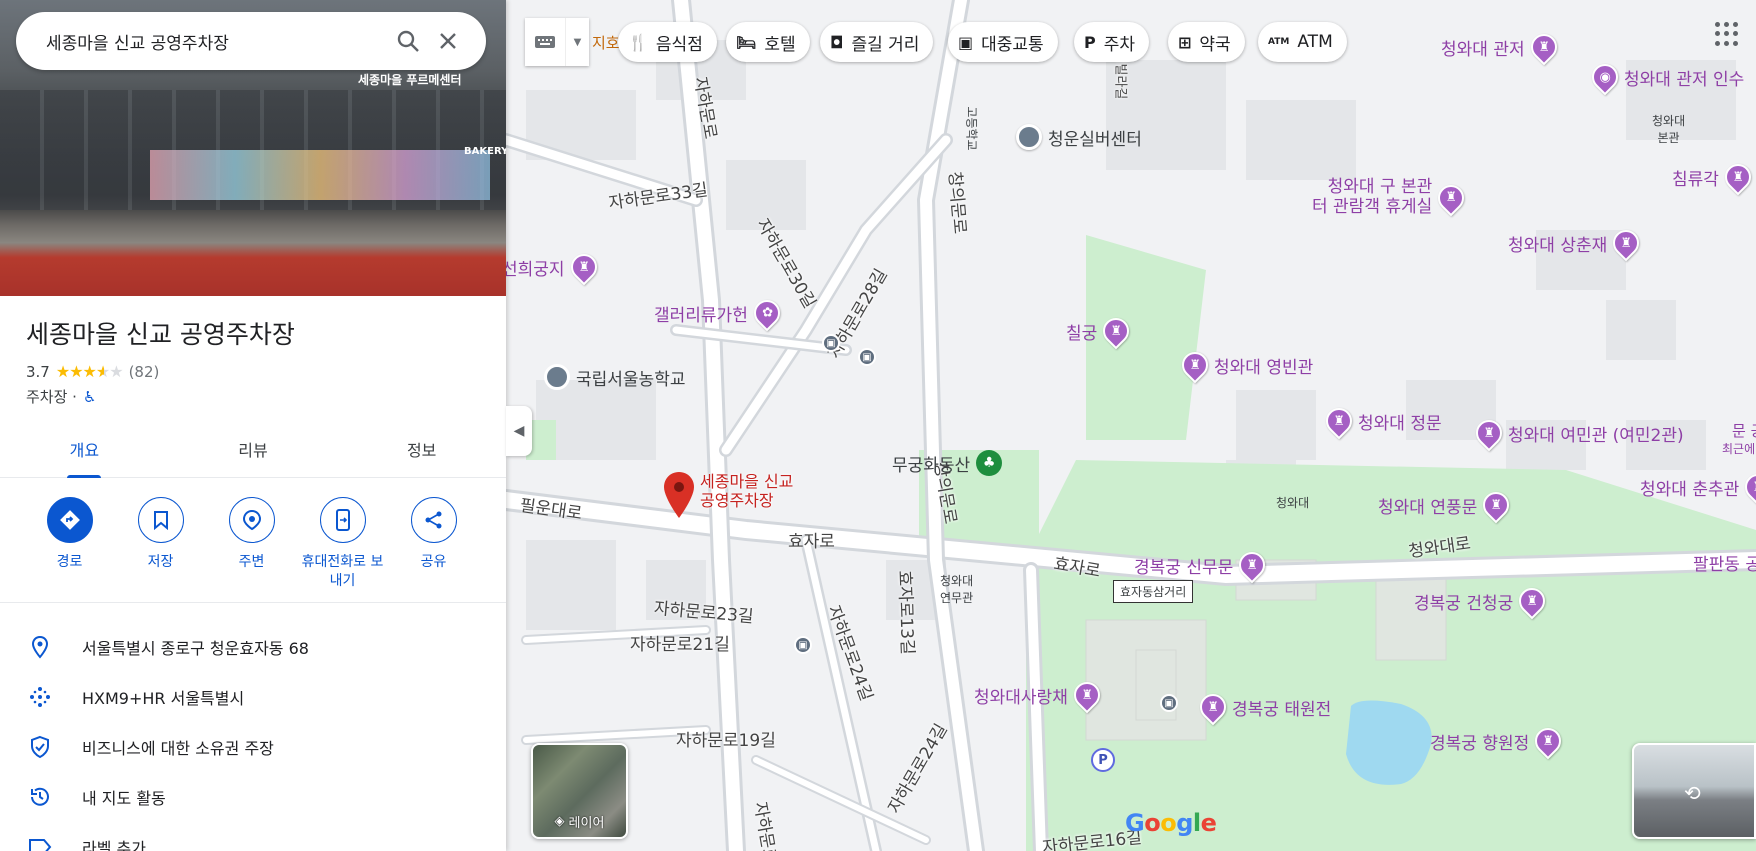 The height and width of the screenshot is (851, 1756). Describe the element at coordinates (1400, 423) in the screenshot. I see `poi-label: 청와대 정문` at that location.